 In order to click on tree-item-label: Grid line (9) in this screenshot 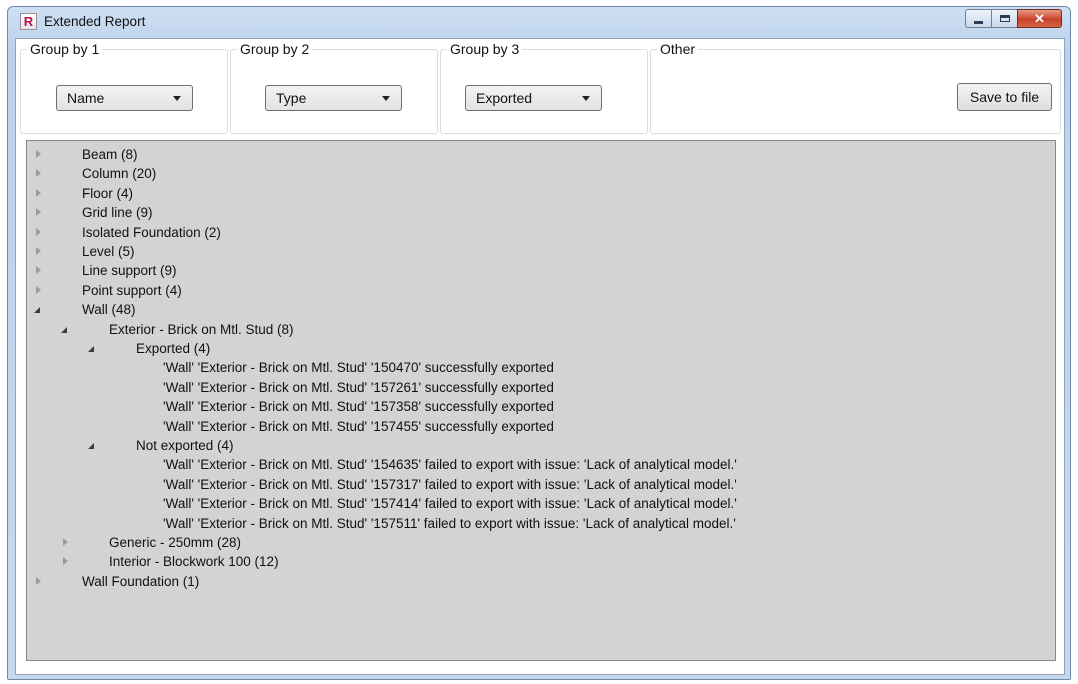, I will do `click(117, 213)`.